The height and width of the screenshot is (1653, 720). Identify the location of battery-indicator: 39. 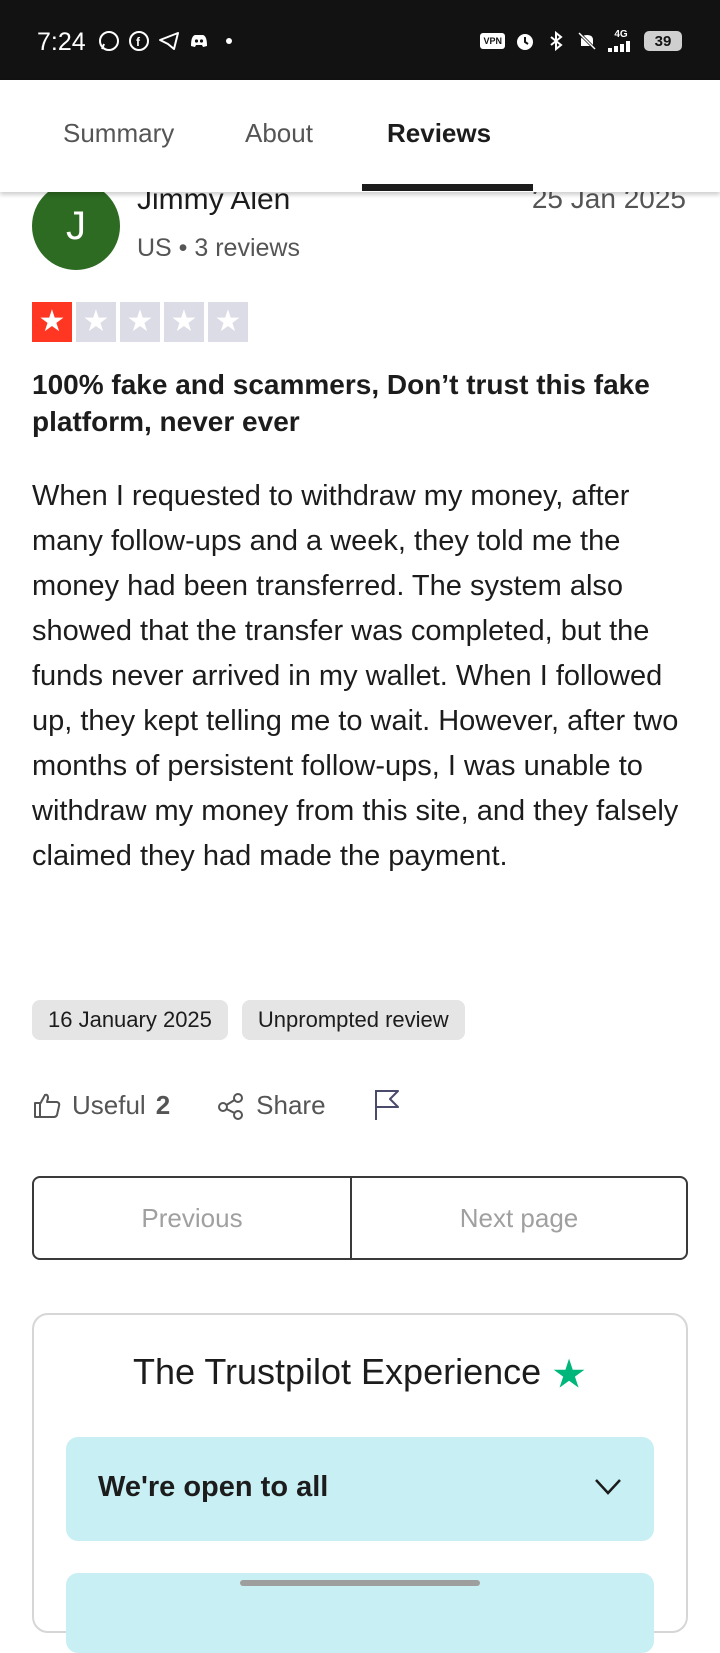
(663, 41).